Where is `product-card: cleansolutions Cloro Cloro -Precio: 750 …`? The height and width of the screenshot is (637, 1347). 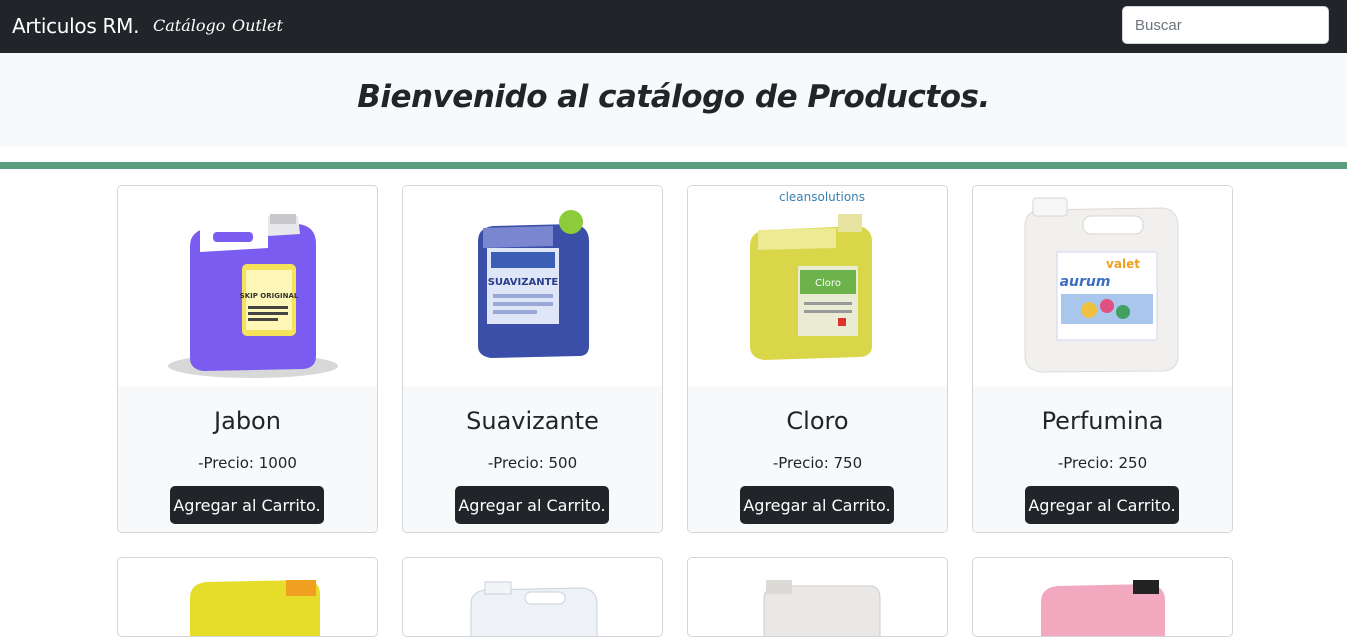
product-card: cleansolutions Cloro Cloro -Precio: 750 … is located at coordinates (817, 359).